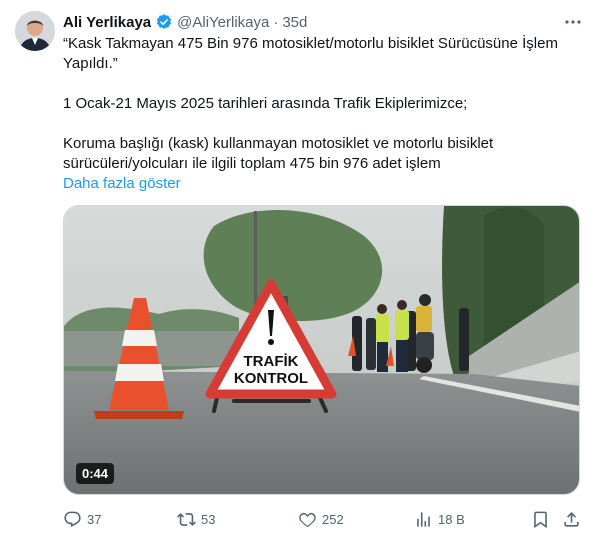  I want to click on views-icon, so click(423, 519).